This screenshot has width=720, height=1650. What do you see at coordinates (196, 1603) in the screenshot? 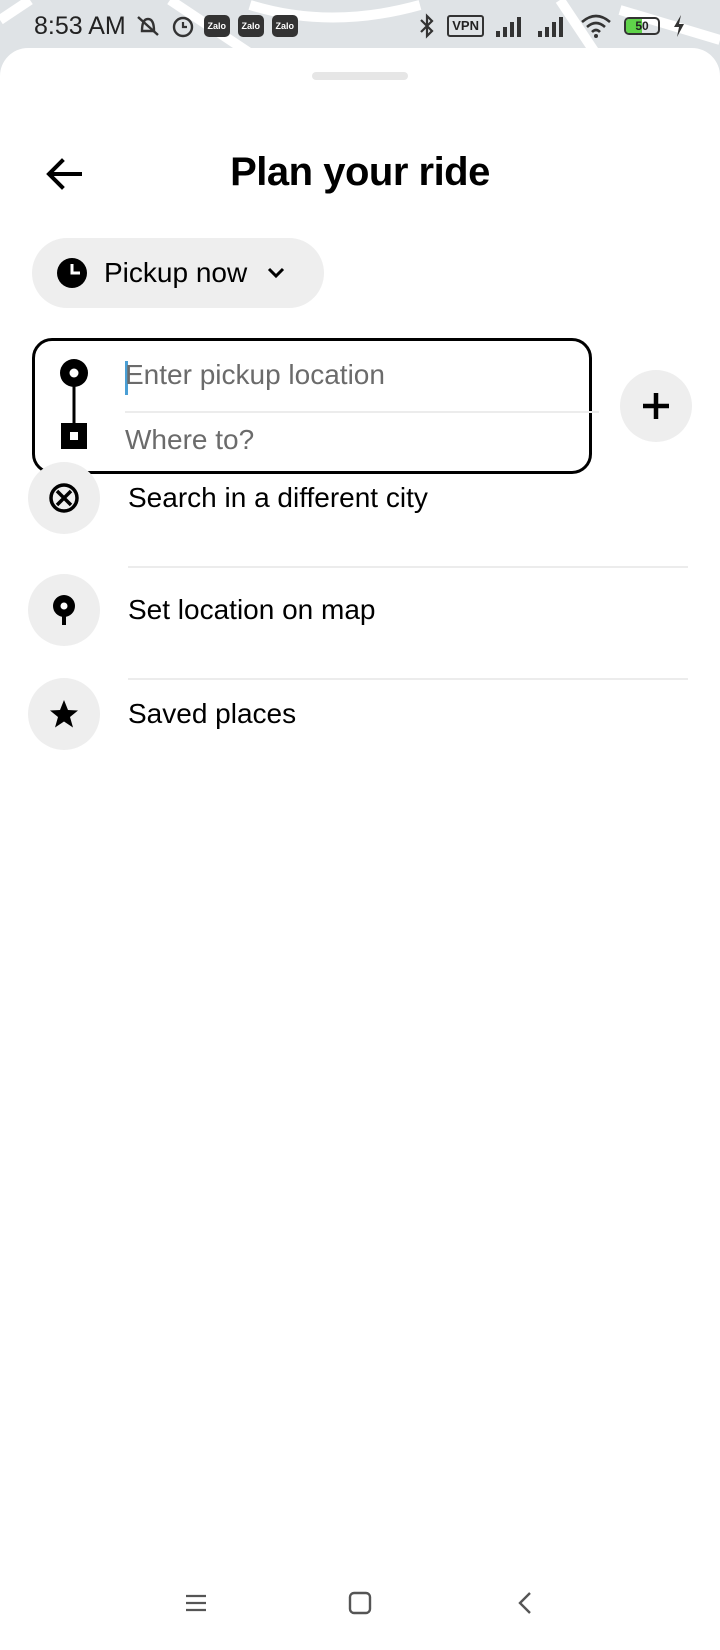
I see `menu-icon` at bounding box center [196, 1603].